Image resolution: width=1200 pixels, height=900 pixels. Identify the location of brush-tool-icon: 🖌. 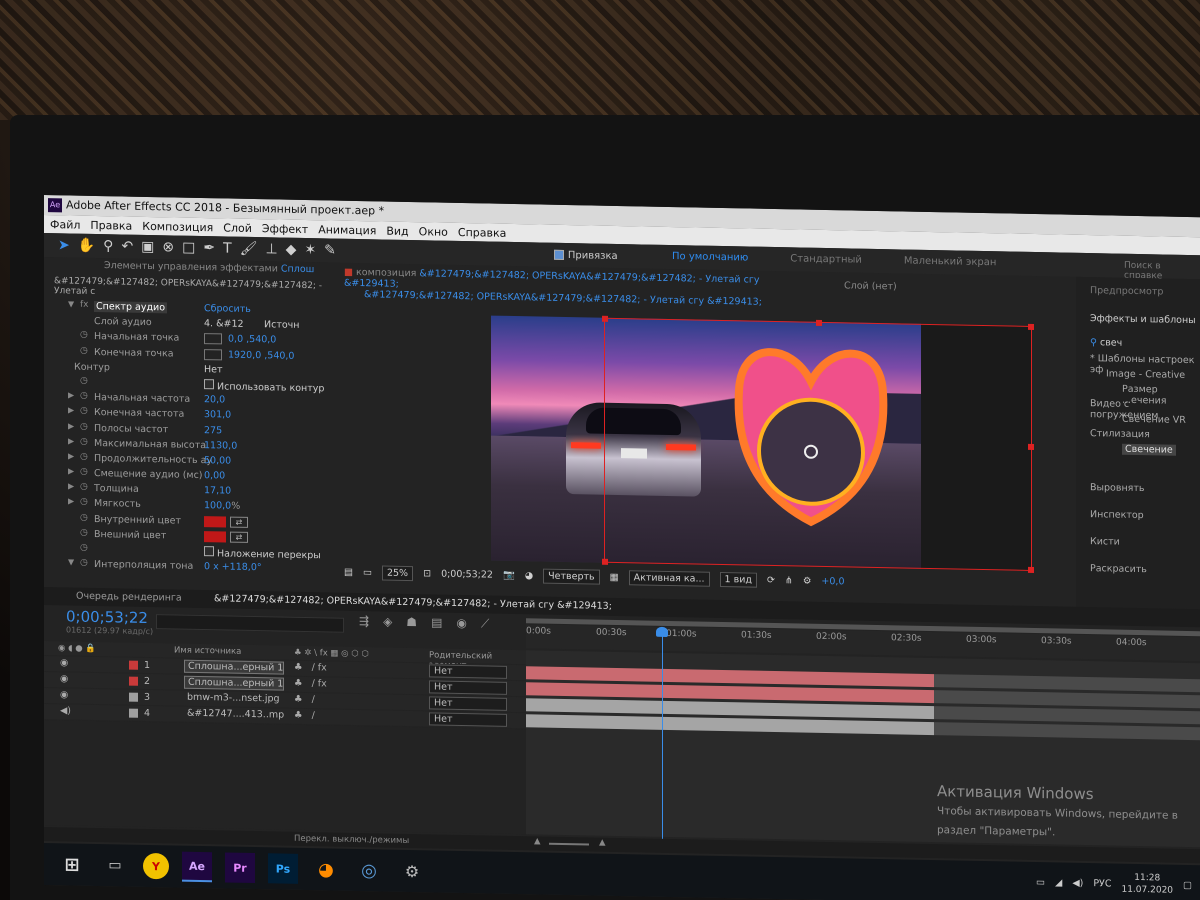
(249, 249).